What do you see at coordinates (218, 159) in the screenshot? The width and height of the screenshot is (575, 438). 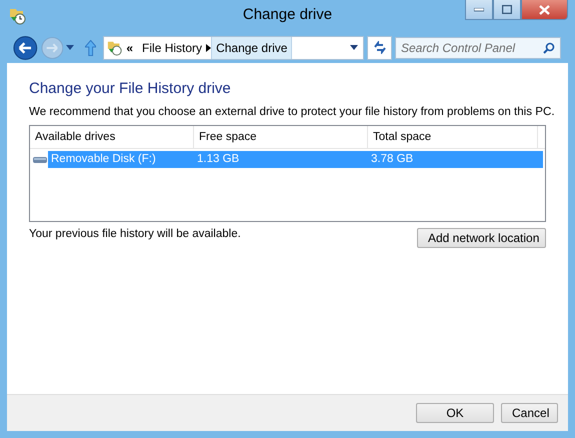 I see `table-cell-text: 1.13 GB` at bounding box center [218, 159].